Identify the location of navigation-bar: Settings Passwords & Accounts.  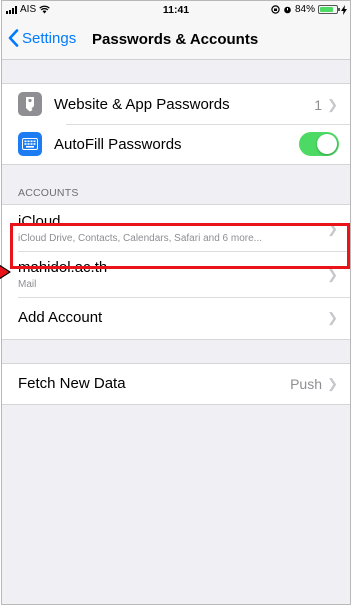
(176, 40).